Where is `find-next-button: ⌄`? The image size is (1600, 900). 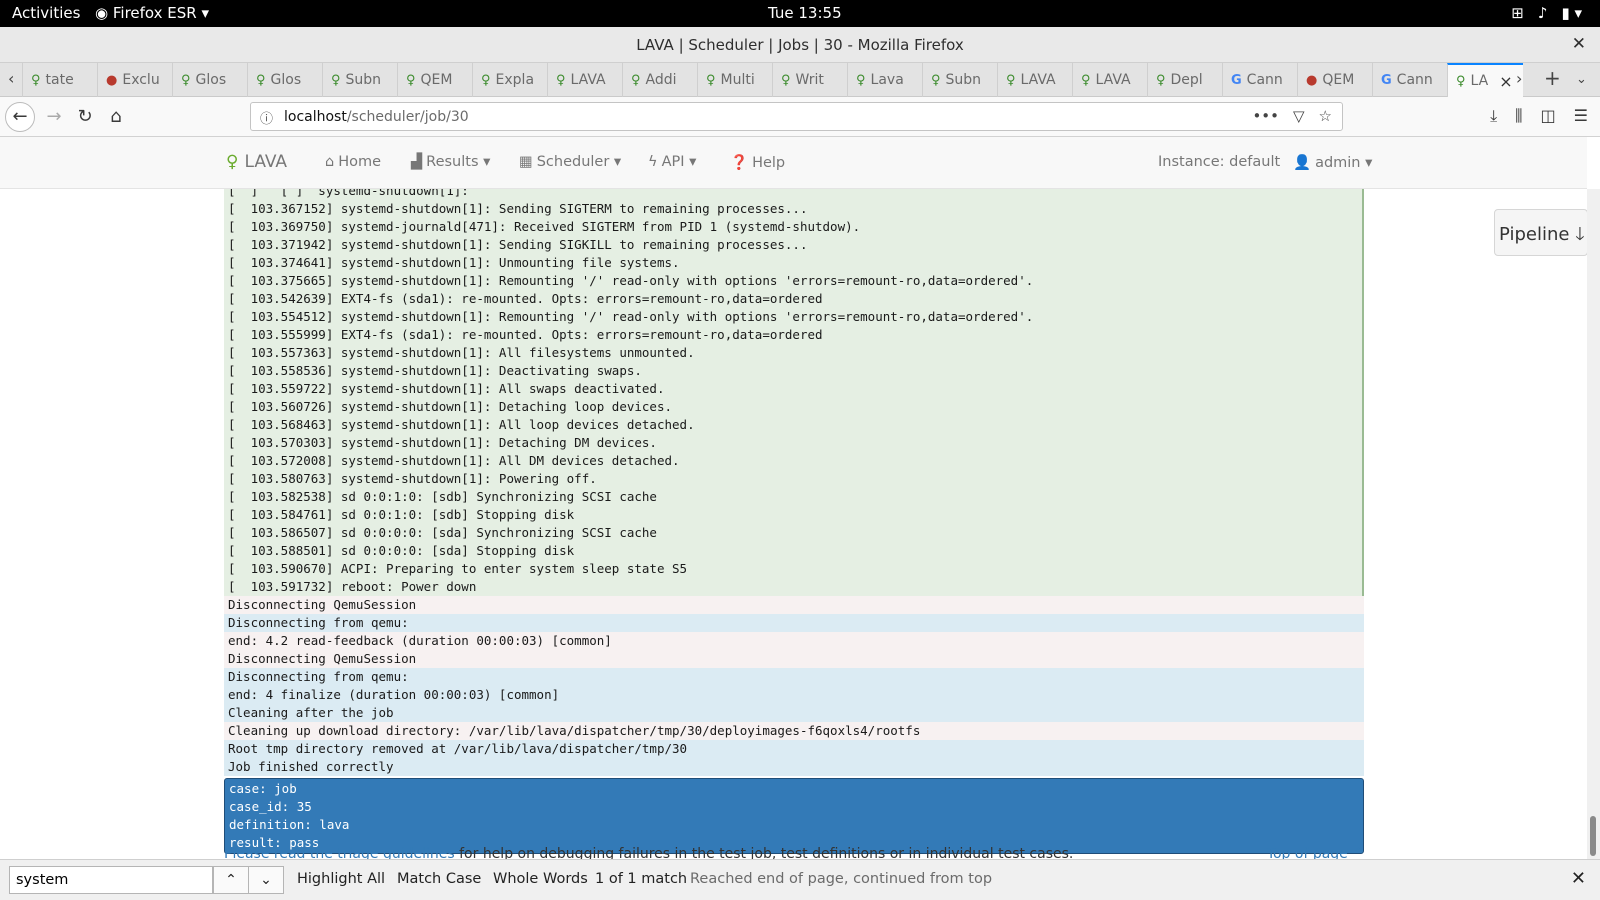 find-next-button: ⌄ is located at coordinates (266, 880).